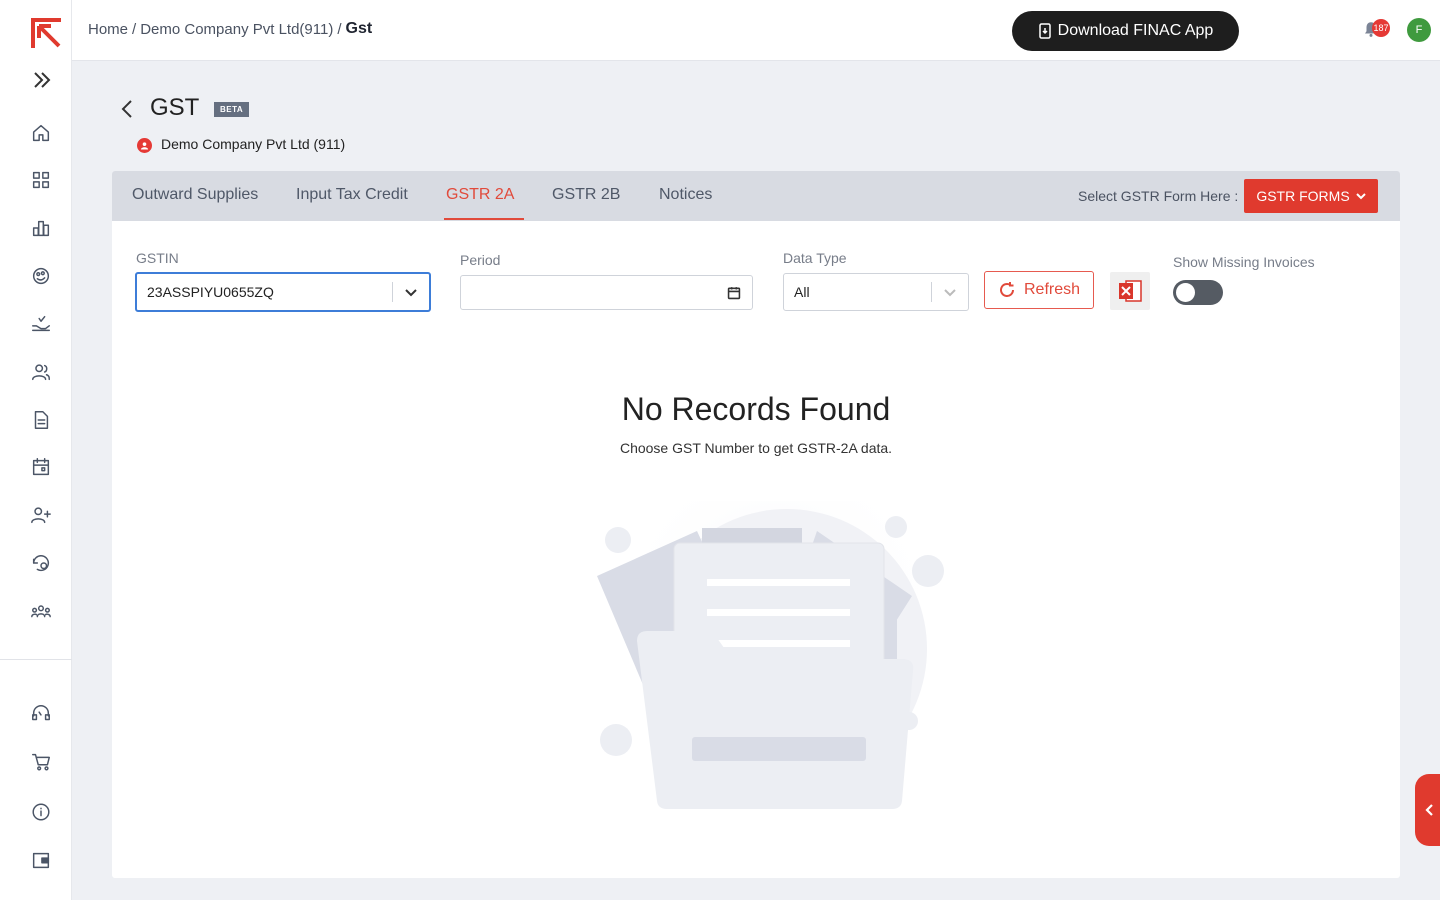 This screenshot has width=1440, height=900. Describe the element at coordinates (1198, 292) in the screenshot. I see `show-missing-invoices-toggle` at that location.